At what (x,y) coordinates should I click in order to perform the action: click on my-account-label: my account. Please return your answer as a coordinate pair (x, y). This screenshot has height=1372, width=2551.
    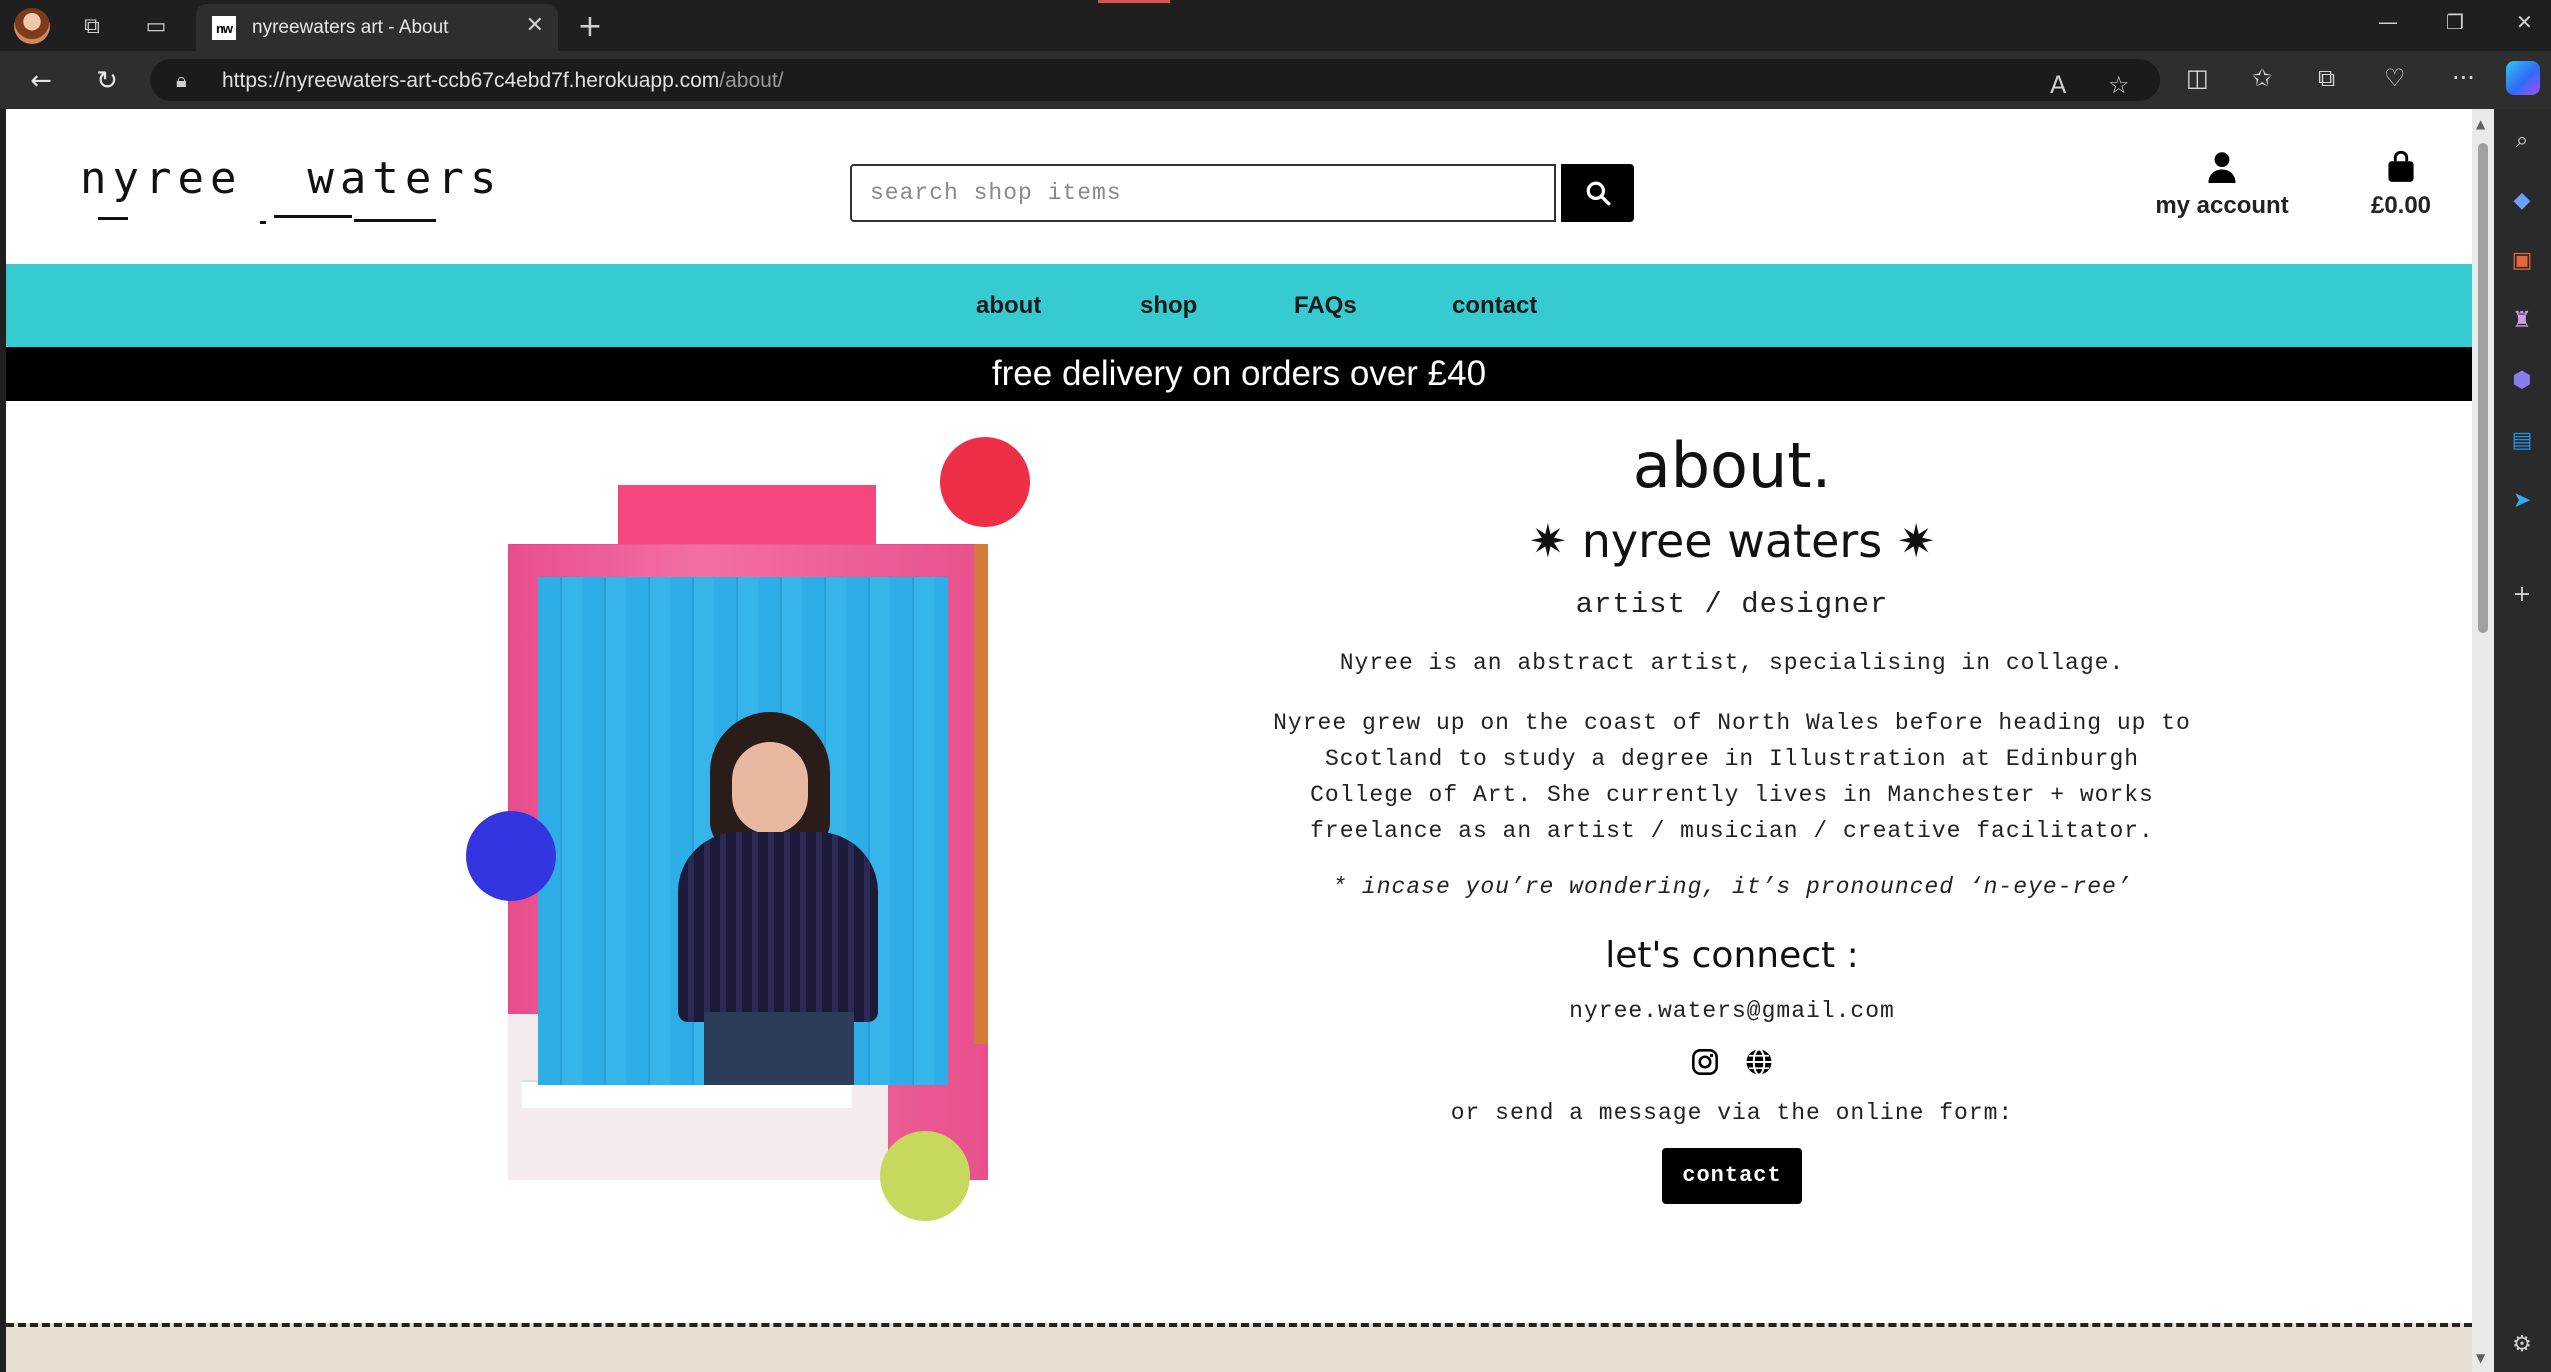
    Looking at the image, I should click on (2222, 205).